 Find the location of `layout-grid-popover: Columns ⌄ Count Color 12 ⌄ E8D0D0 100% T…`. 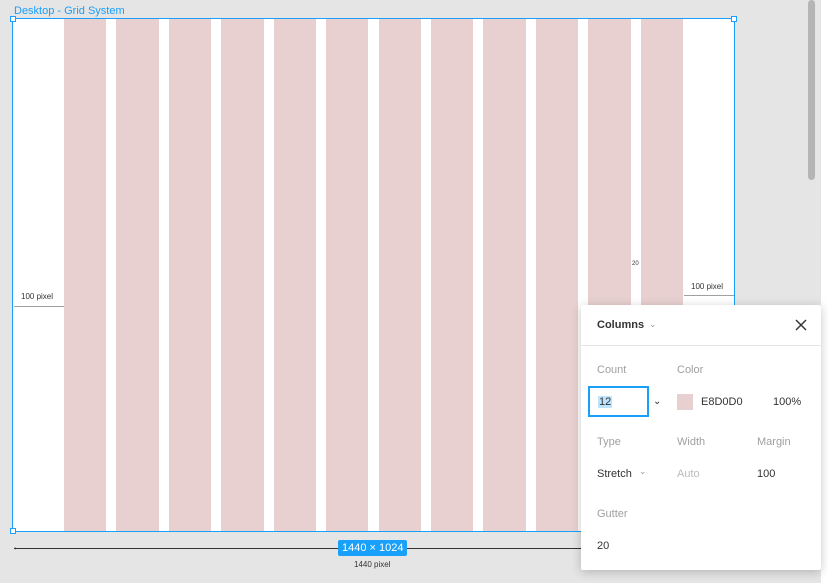

layout-grid-popover: Columns ⌄ Count Color 12 ⌄ E8D0D0 100% T… is located at coordinates (701, 437).